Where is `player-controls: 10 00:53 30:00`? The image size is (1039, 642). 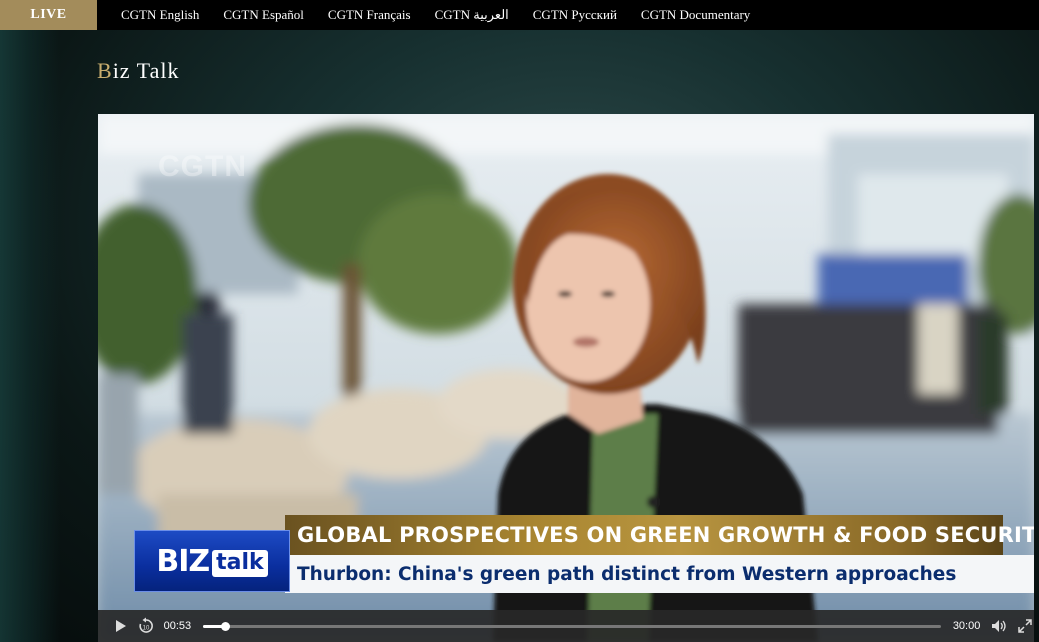 player-controls: 10 00:53 30:00 is located at coordinates (566, 626).